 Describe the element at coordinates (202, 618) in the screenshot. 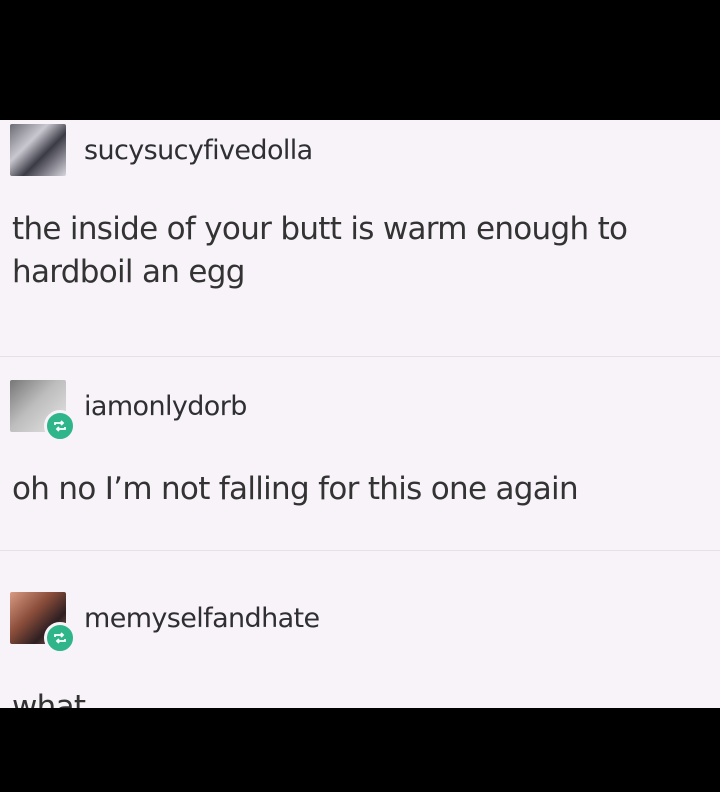

I see `username-link: memyselfandhate` at that location.